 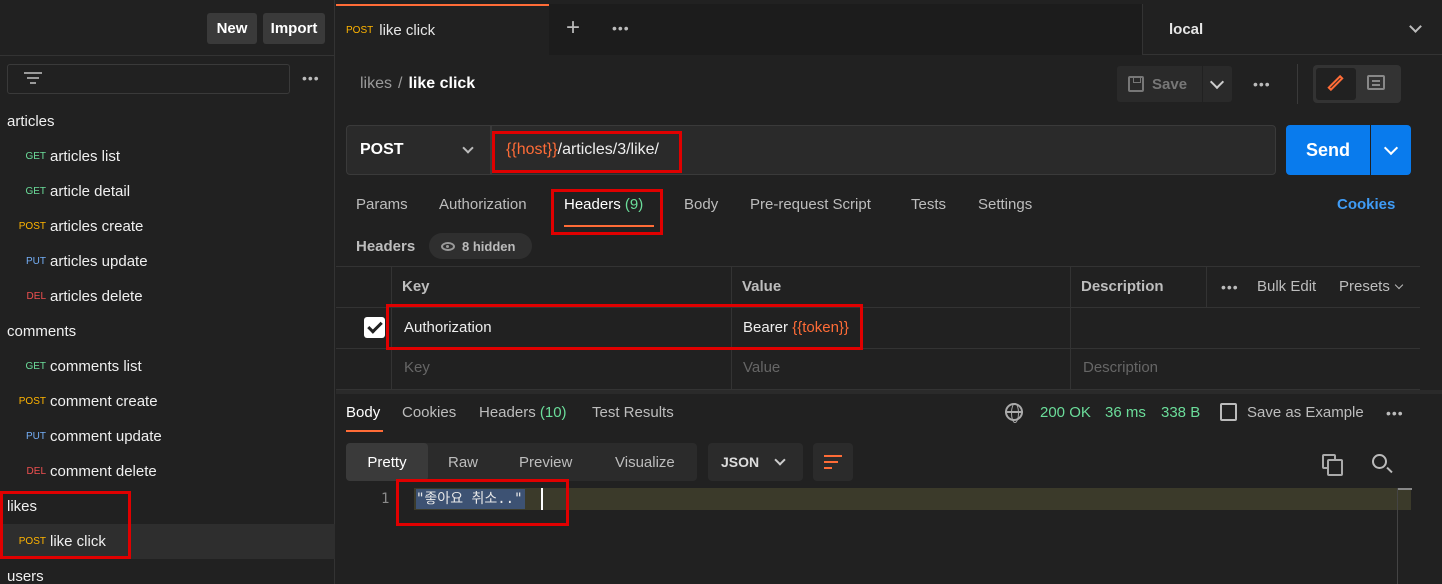 I want to click on folder-label: articles, so click(x=31, y=121).